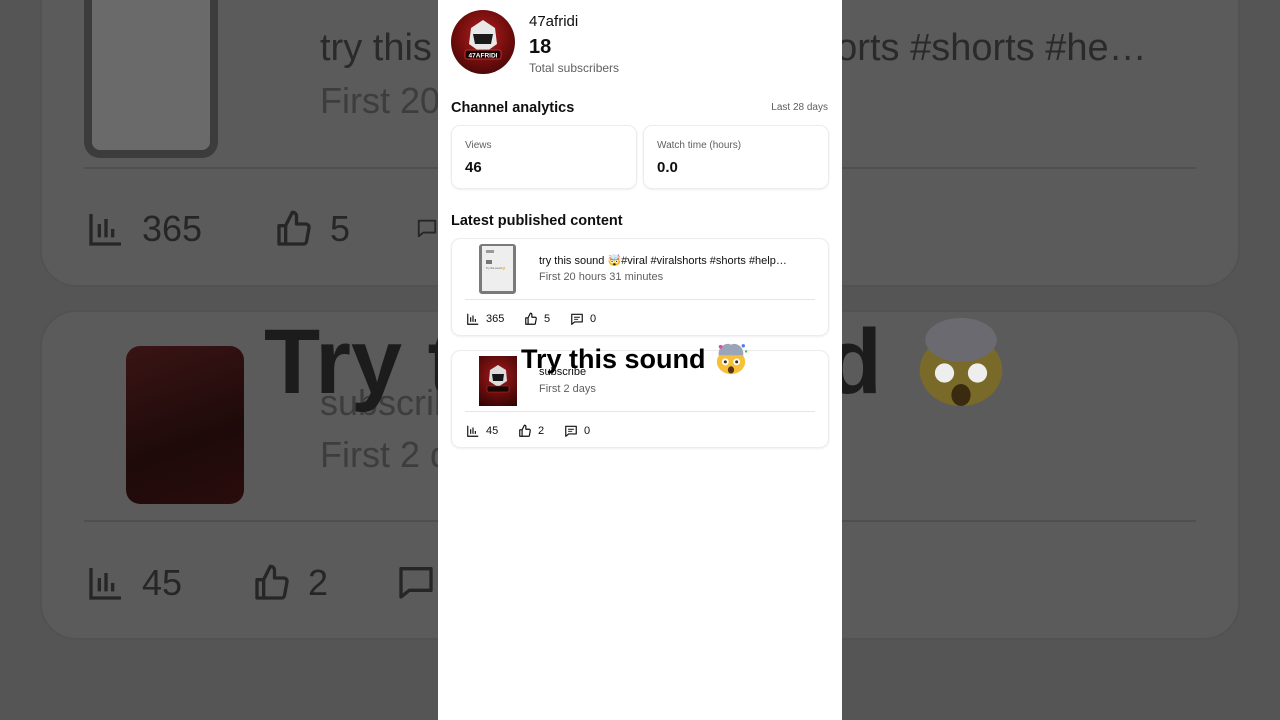  I want to click on avatar-logo-text: 47AFRIDI, so click(483, 56).